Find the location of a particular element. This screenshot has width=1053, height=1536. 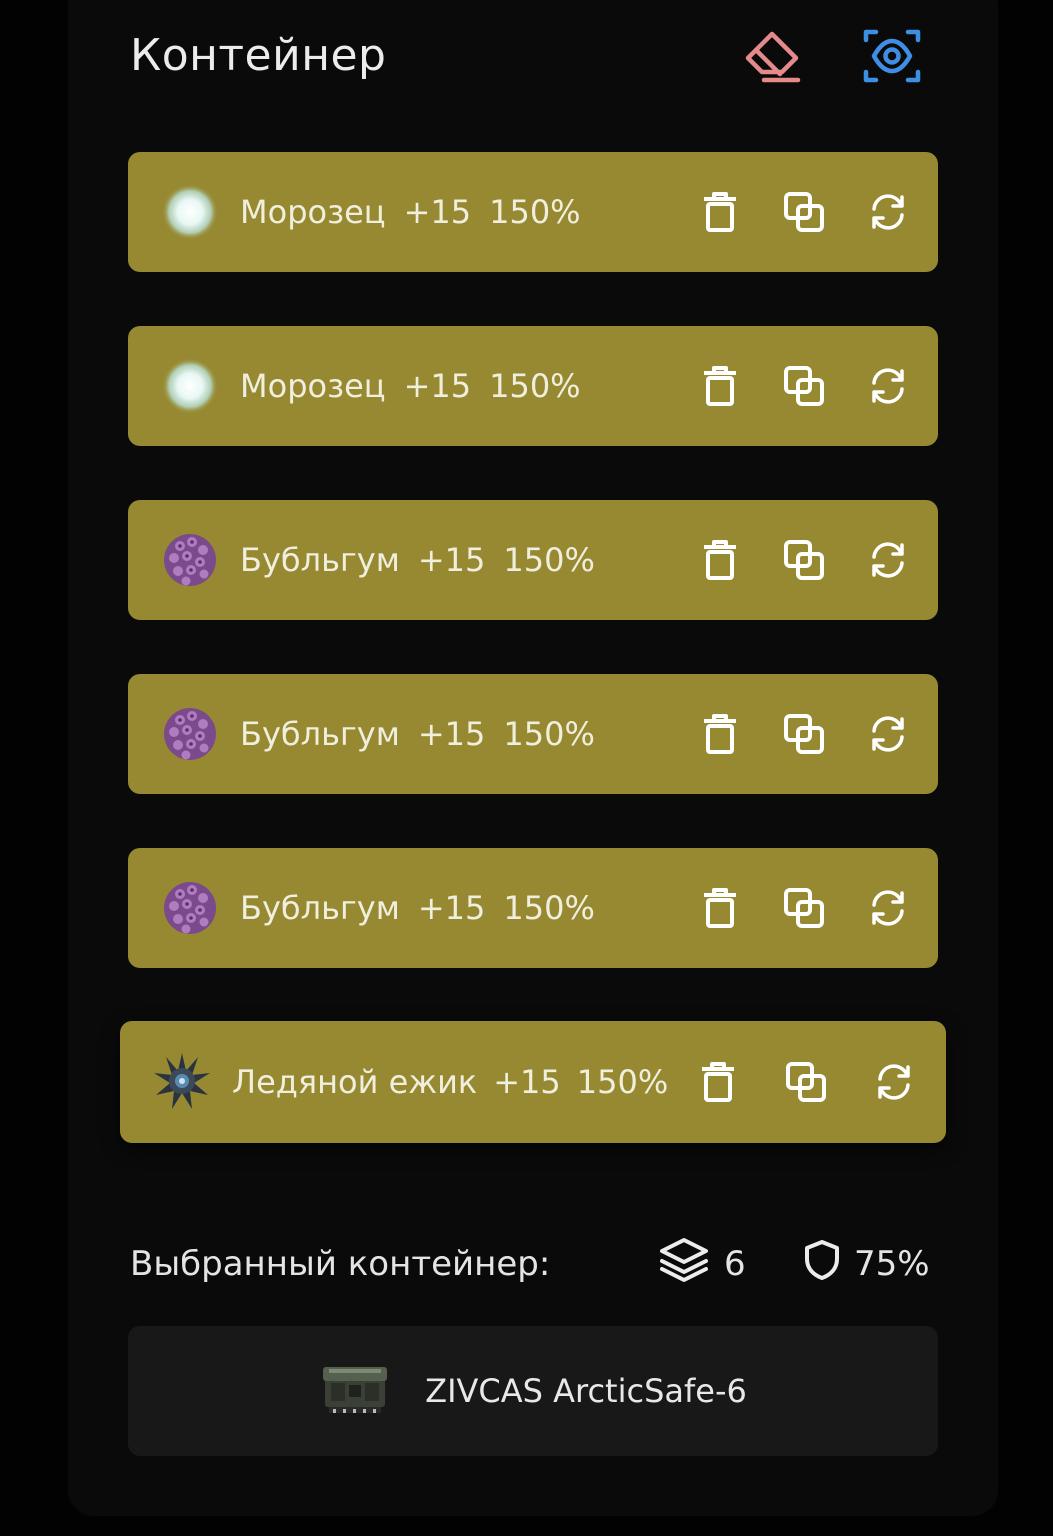

header: Контейнер is located at coordinates (534, 56).